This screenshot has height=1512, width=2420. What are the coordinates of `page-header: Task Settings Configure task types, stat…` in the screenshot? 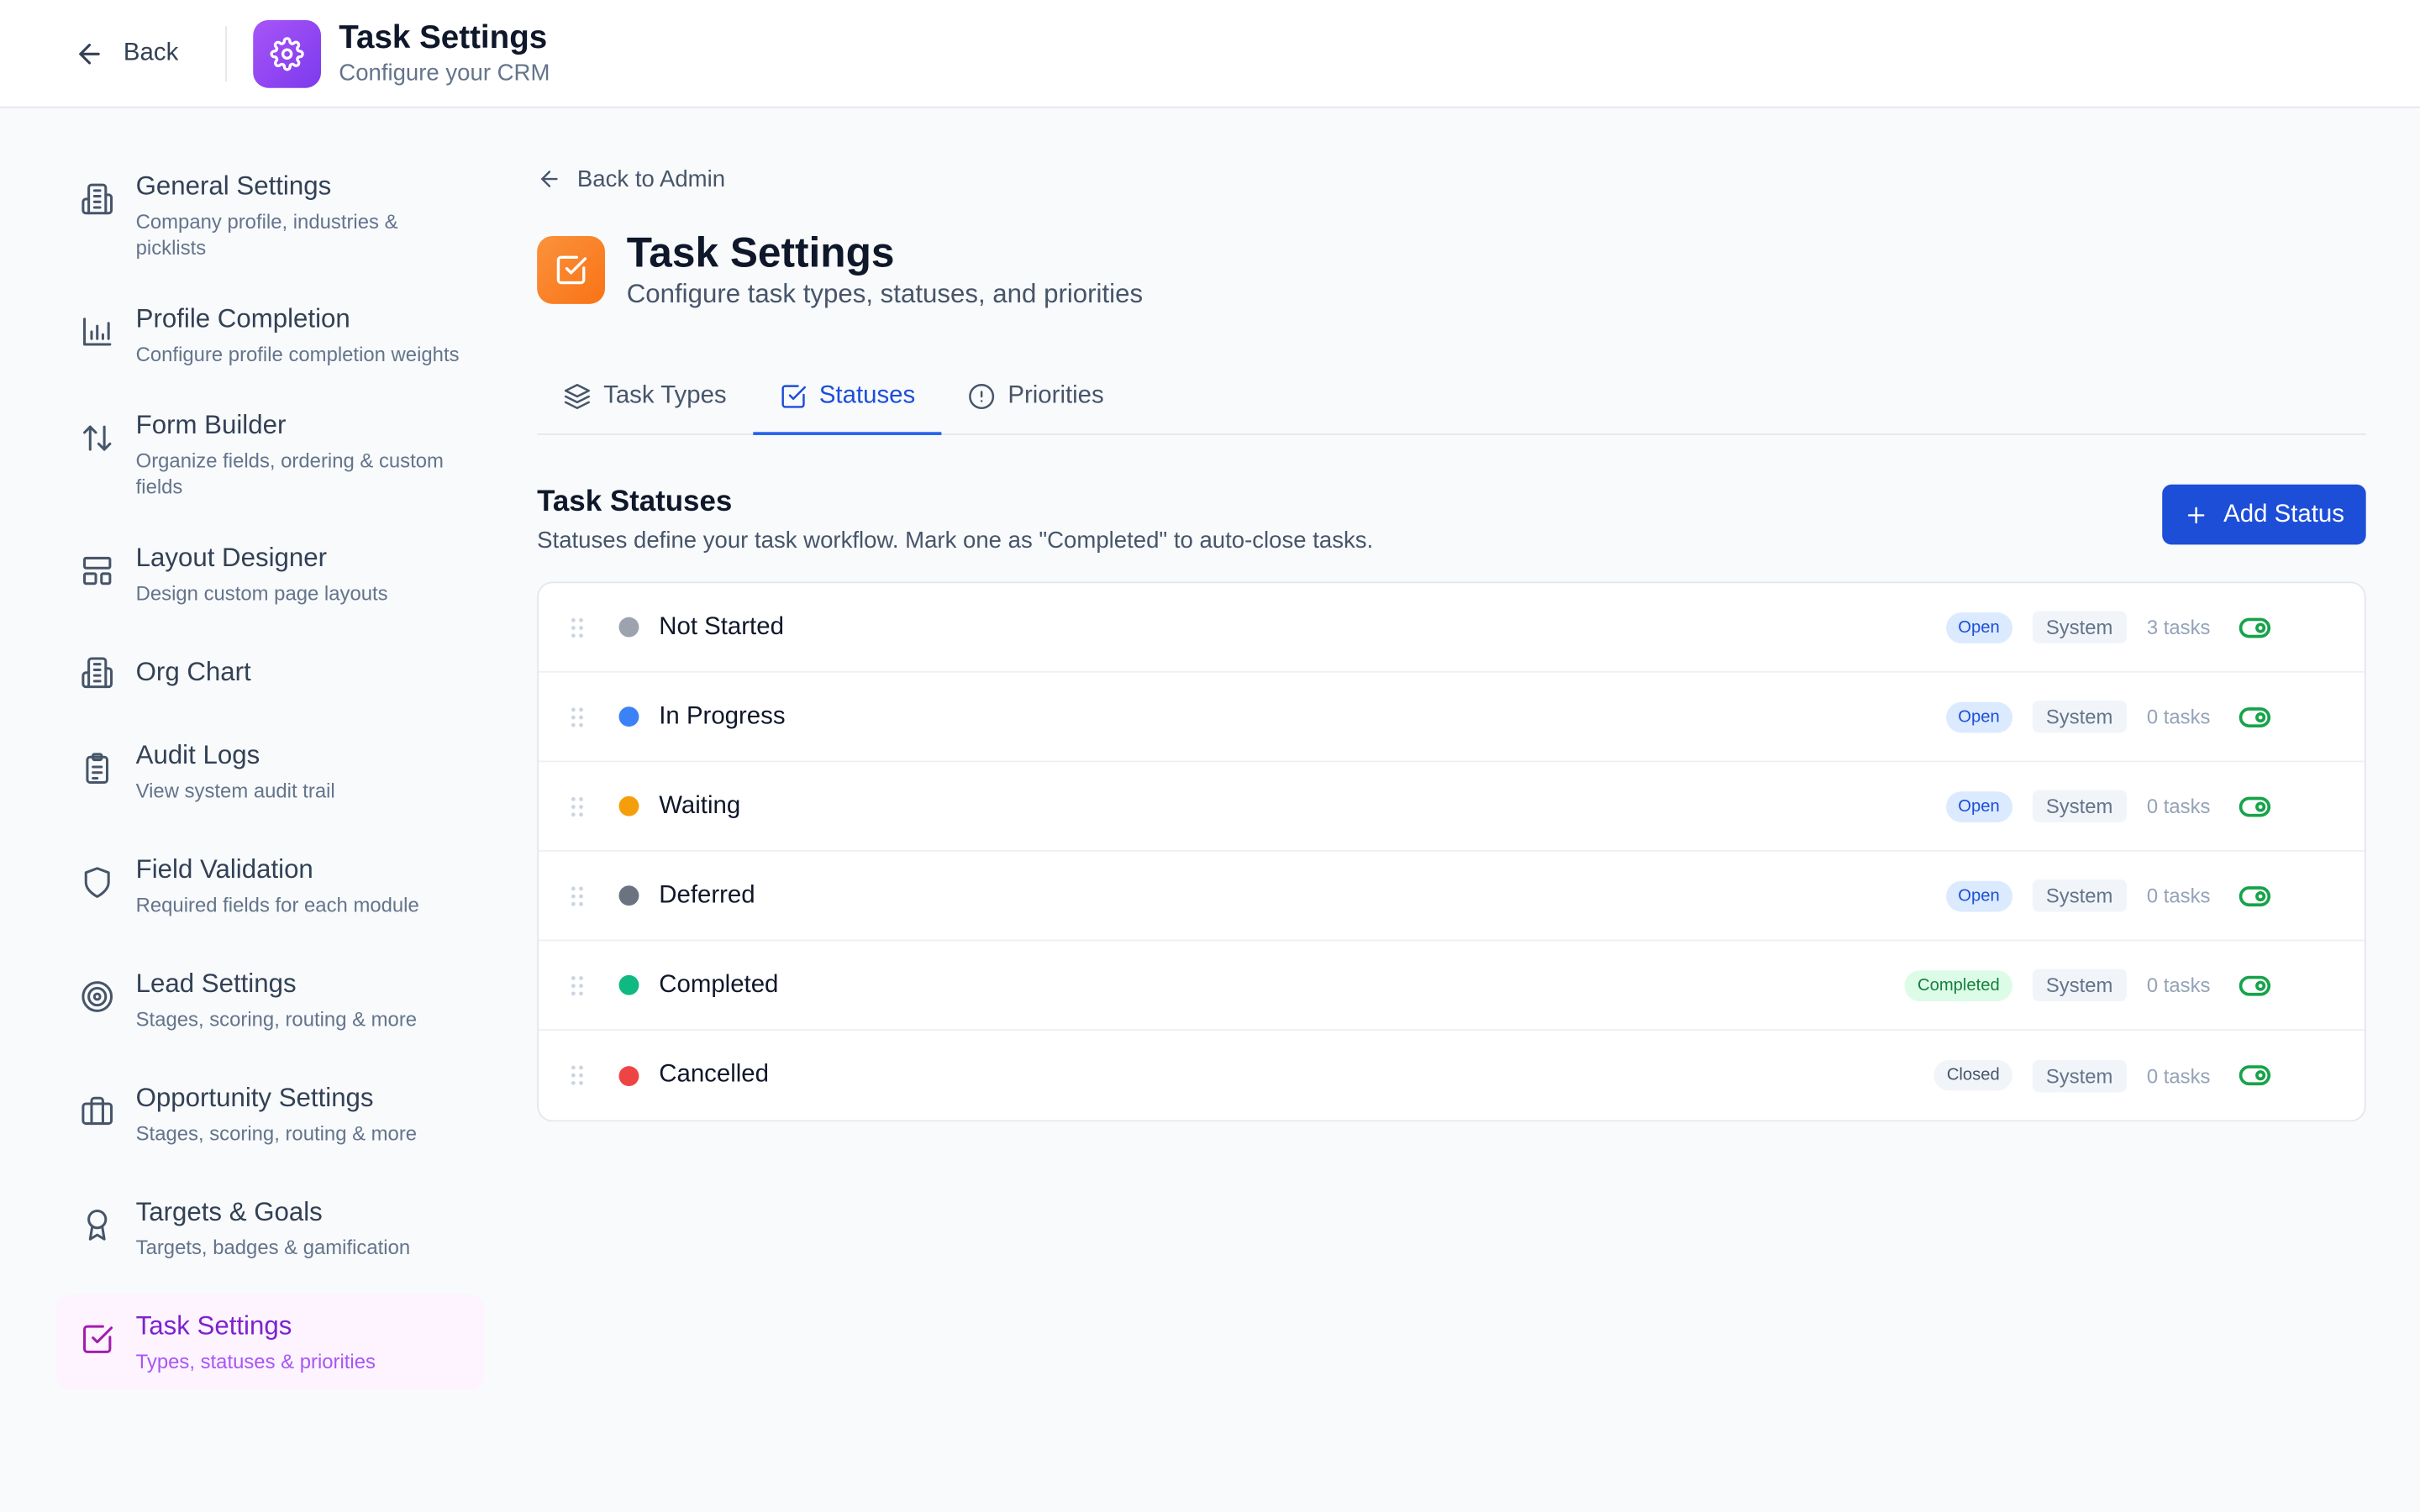 It's located at (1451, 270).